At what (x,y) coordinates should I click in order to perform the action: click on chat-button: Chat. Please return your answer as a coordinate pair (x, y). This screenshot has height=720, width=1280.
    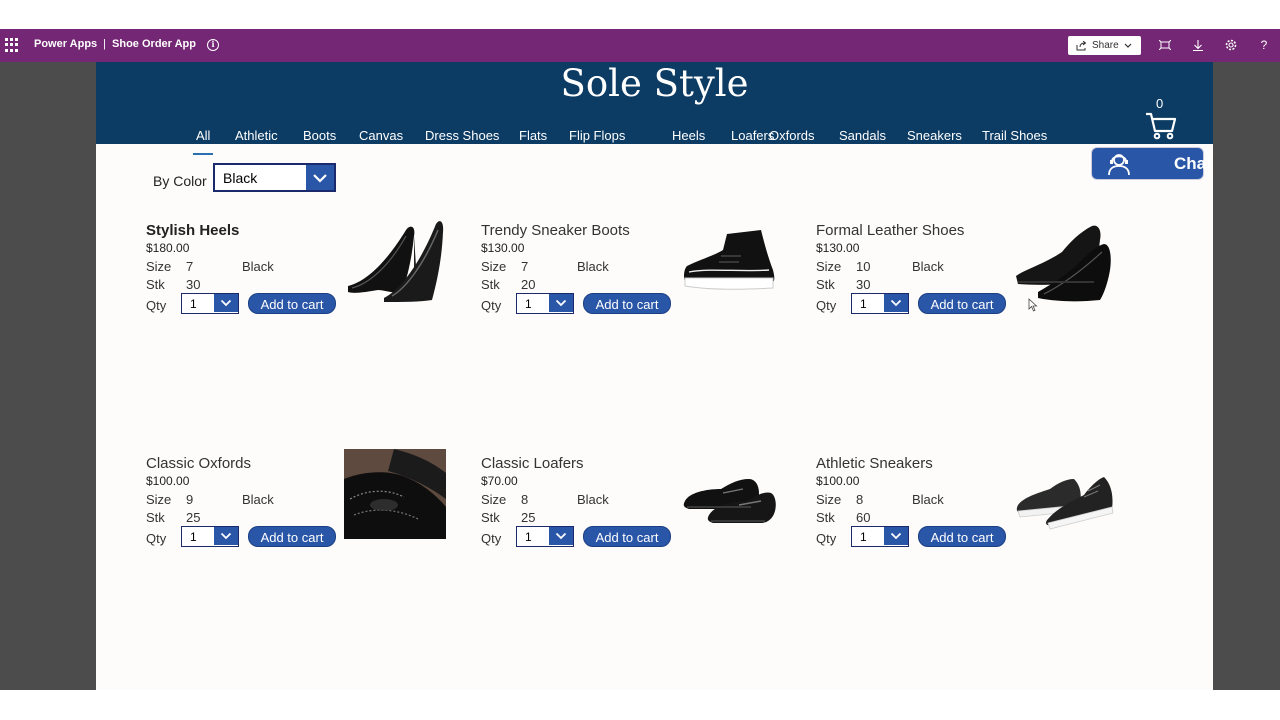
    Looking at the image, I should click on (1151, 163).